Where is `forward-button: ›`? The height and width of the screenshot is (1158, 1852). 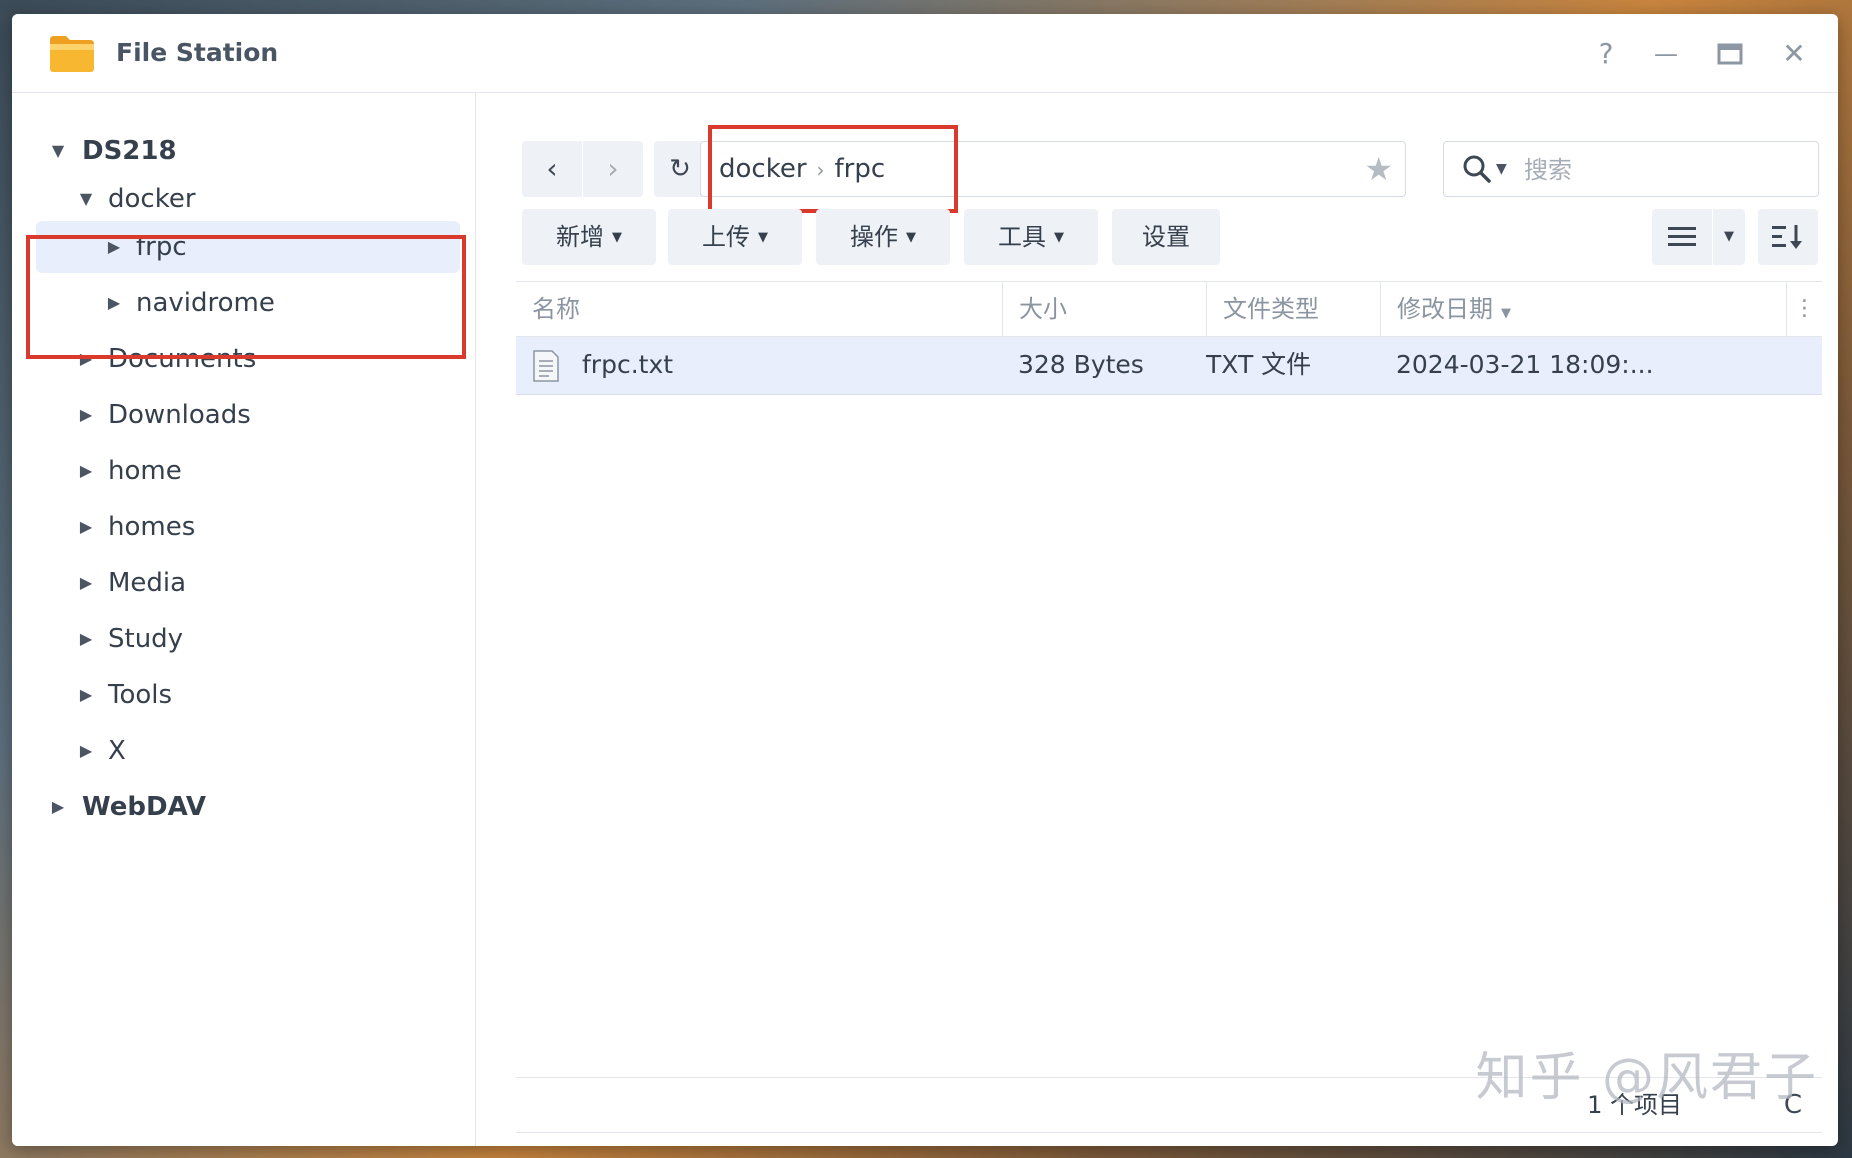
forward-button: › is located at coordinates (613, 169).